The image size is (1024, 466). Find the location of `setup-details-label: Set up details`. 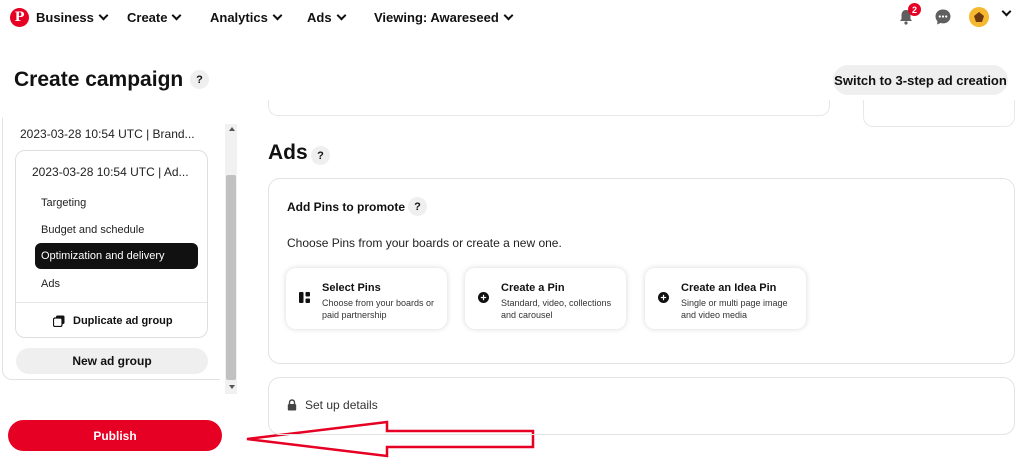

setup-details-label: Set up details is located at coordinates (341, 405).